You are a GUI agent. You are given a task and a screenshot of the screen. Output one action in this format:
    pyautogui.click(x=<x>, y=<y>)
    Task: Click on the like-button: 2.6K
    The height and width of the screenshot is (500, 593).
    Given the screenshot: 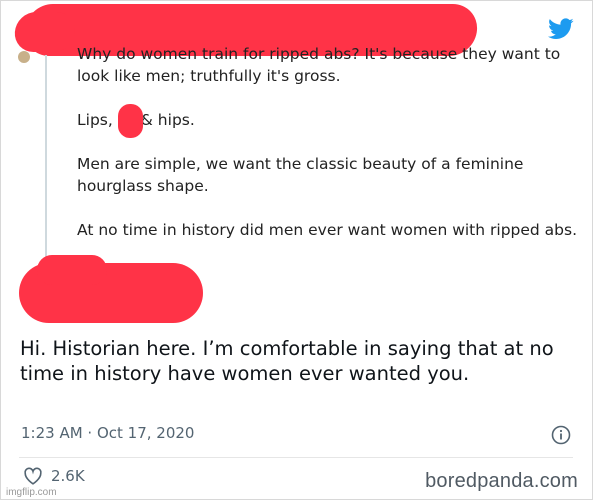 What is the action you would take?
    pyautogui.click(x=54, y=476)
    